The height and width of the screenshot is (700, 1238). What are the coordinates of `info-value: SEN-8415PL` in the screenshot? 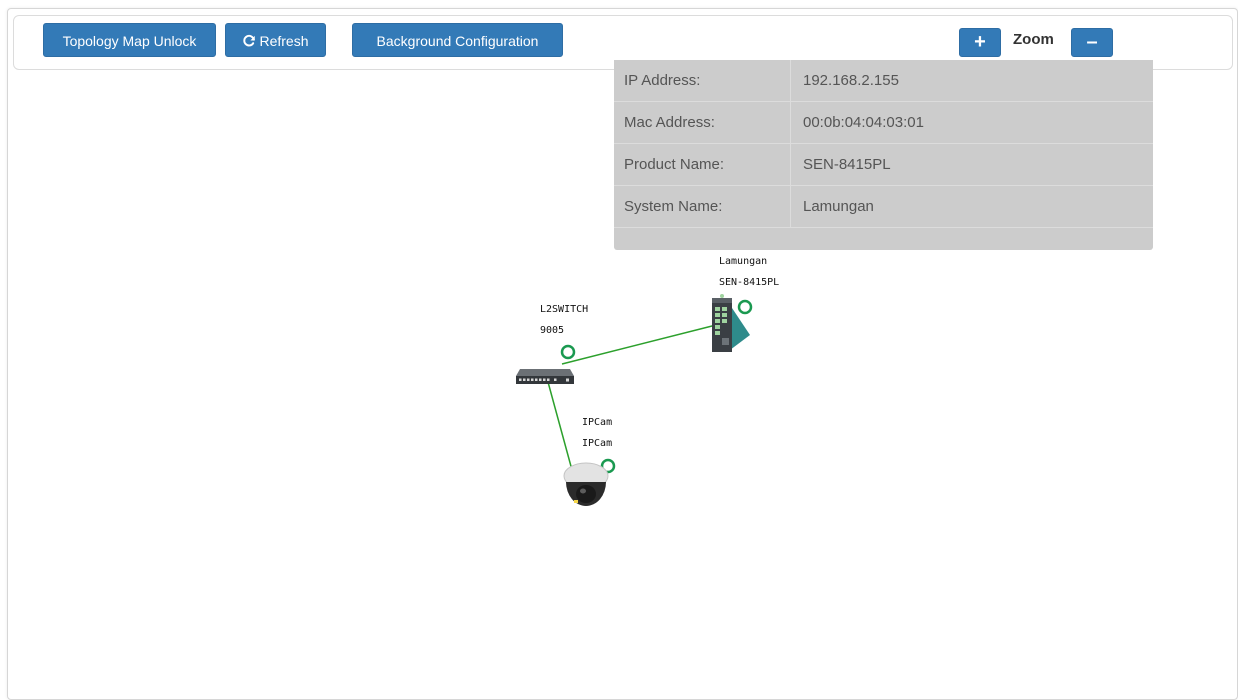 It's located at (847, 164).